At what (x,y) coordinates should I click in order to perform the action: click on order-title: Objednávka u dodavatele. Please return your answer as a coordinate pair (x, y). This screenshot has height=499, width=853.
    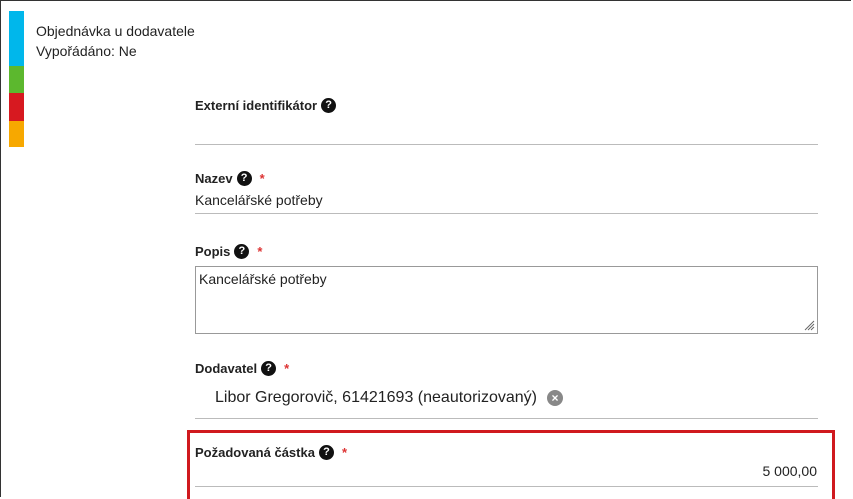
    Looking at the image, I should click on (115, 31).